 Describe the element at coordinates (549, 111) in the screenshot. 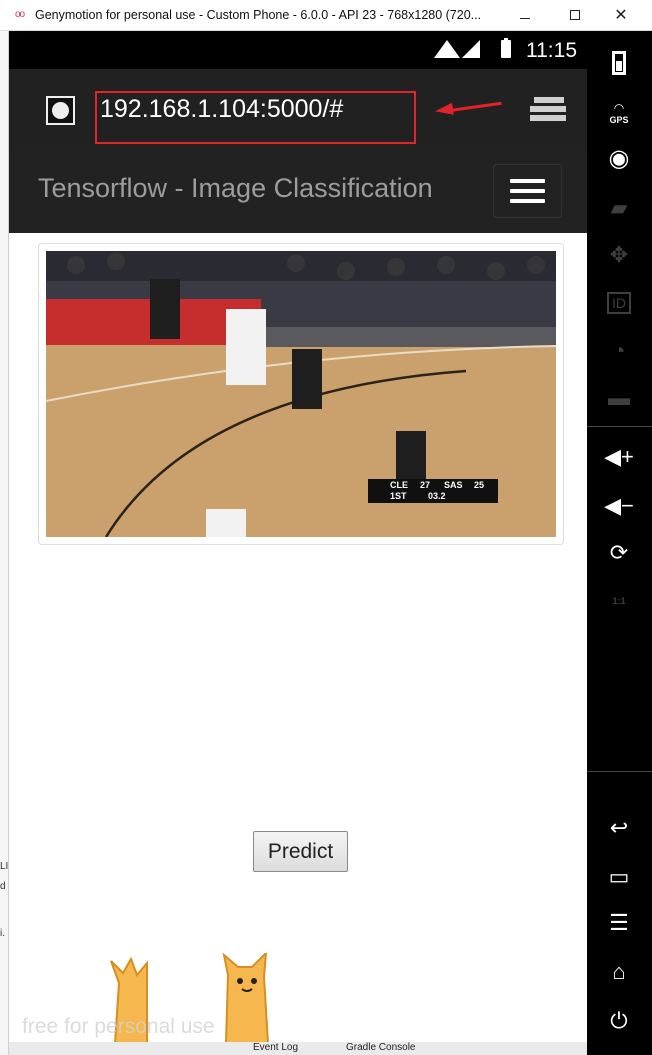

I see `tabs-icon` at that location.